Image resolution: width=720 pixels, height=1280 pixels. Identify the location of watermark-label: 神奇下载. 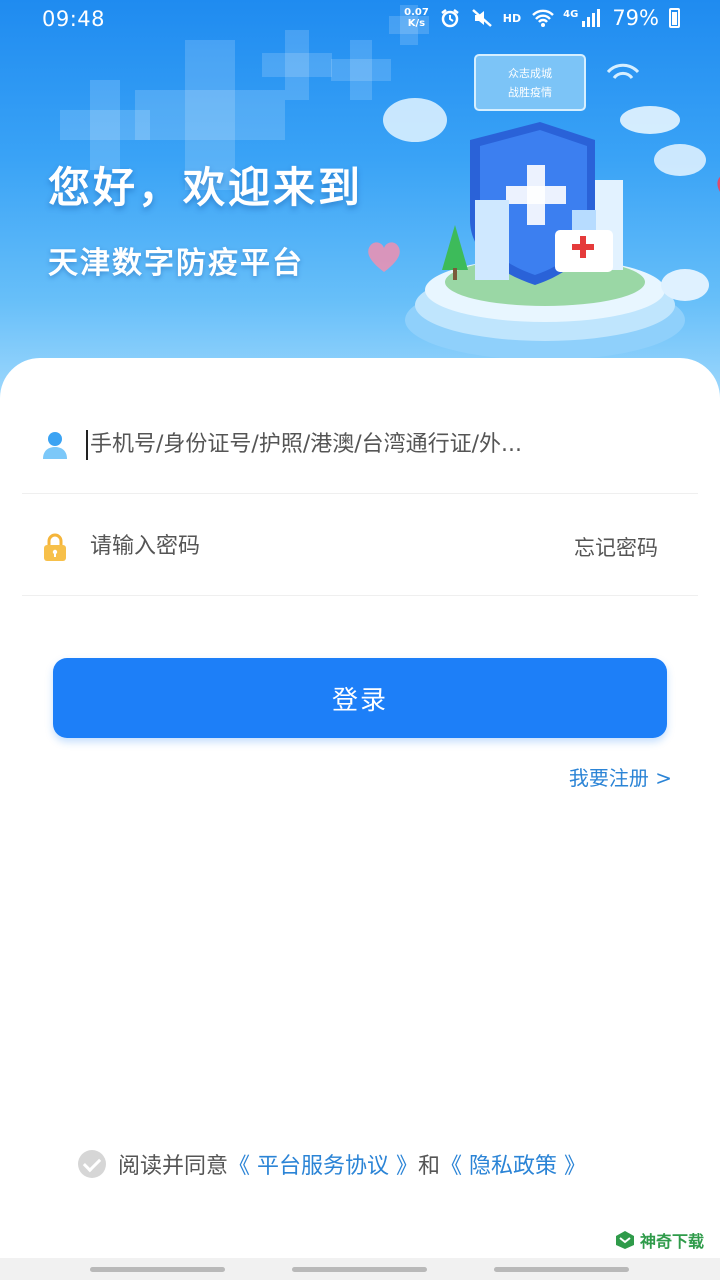
(671, 1241).